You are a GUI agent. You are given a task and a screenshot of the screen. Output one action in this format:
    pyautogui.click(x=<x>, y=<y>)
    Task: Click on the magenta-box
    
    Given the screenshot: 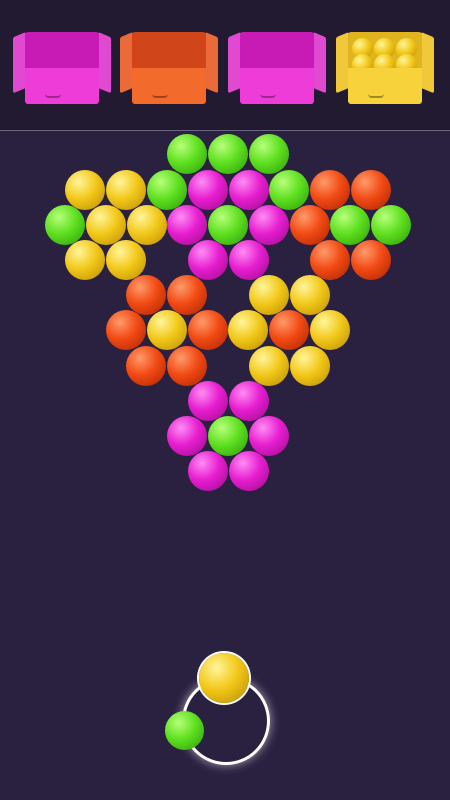 What is the action you would take?
    pyautogui.click(x=62, y=67)
    